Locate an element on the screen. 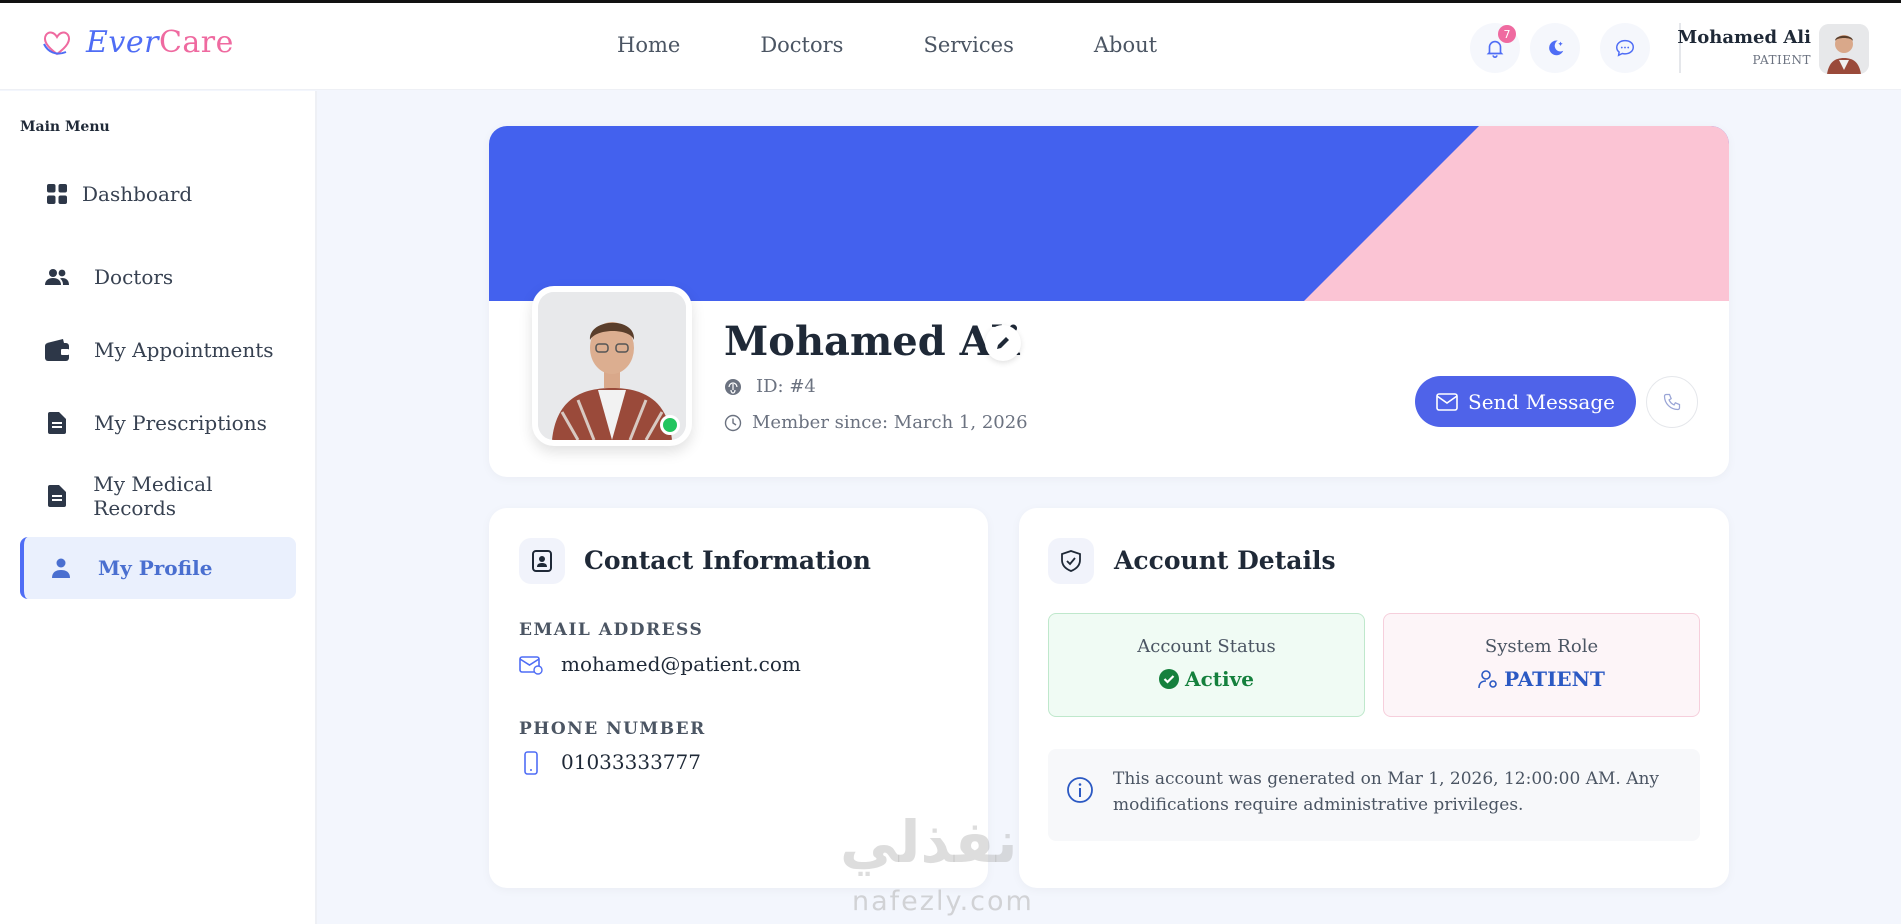  sidebar-item-doctors: Doctors is located at coordinates (158, 277).